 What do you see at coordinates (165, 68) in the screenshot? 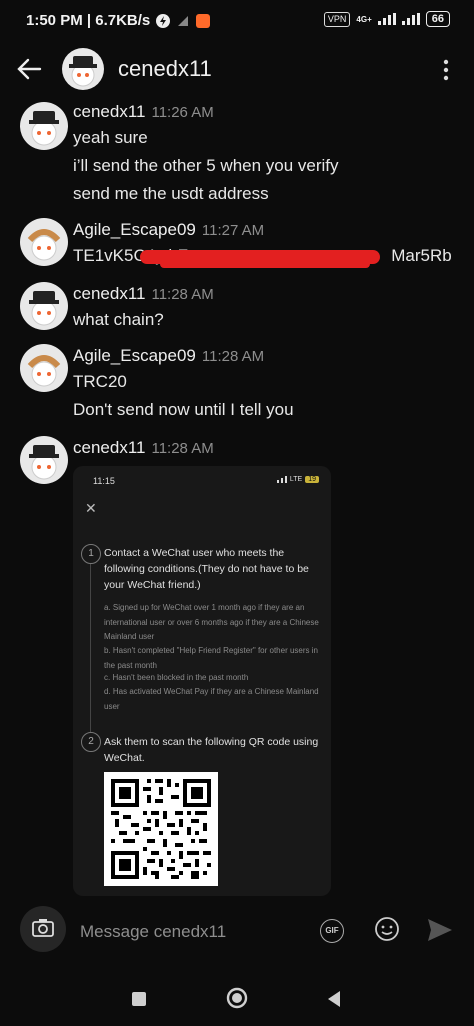
I see `chat-title: cenedx11` at bounding box center [165, 68].